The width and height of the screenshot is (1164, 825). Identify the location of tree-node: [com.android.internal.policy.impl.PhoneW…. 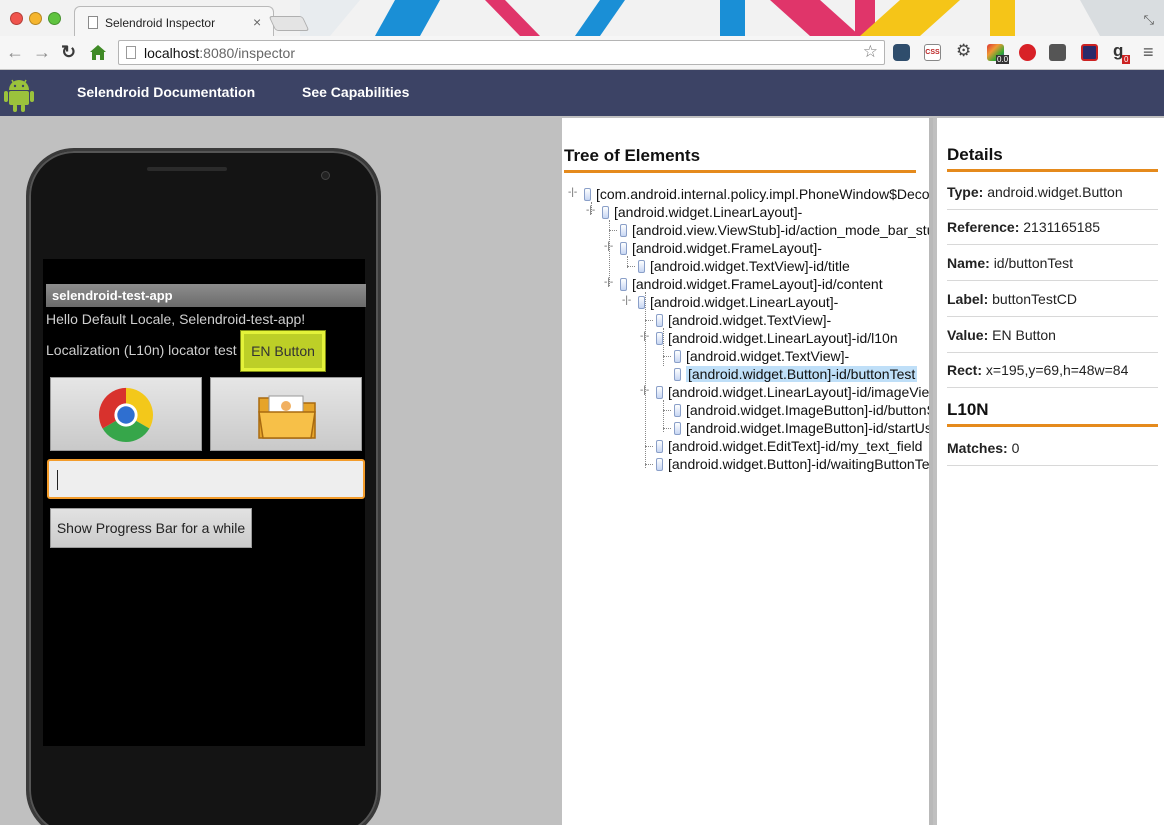
(757, 194).